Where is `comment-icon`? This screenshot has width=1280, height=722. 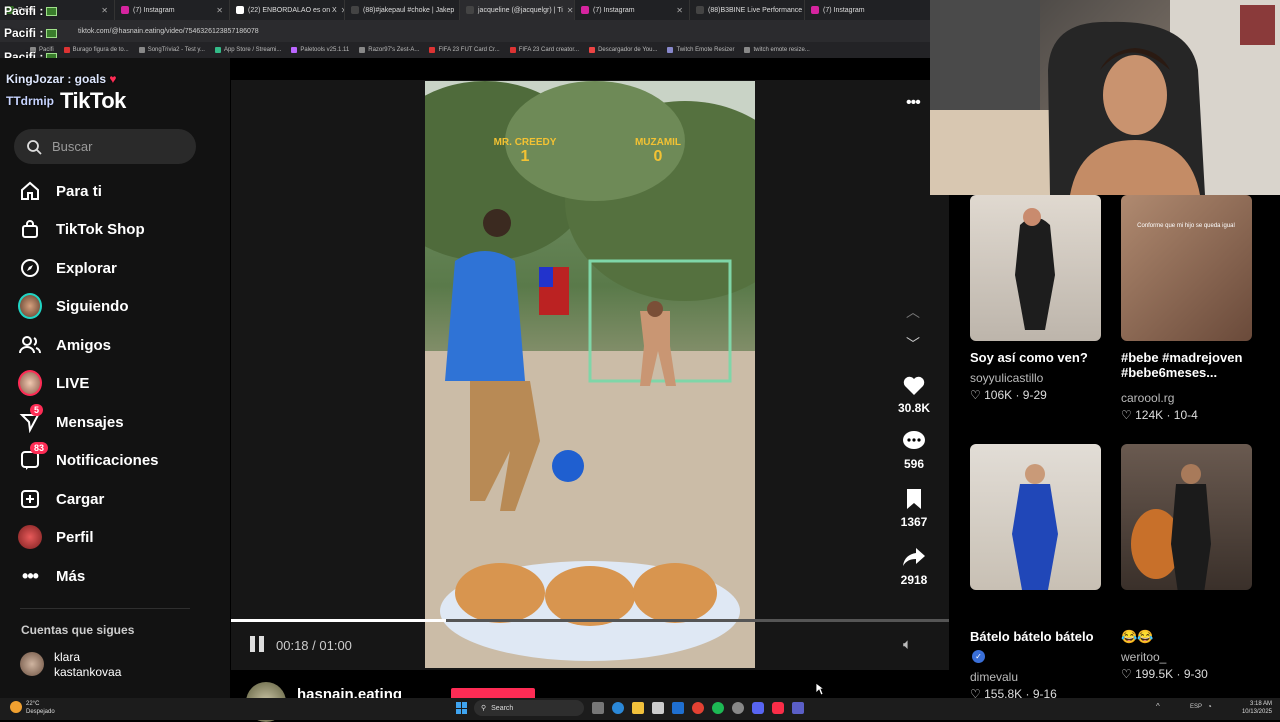
comment-icon is located at coordinates (914, 440).